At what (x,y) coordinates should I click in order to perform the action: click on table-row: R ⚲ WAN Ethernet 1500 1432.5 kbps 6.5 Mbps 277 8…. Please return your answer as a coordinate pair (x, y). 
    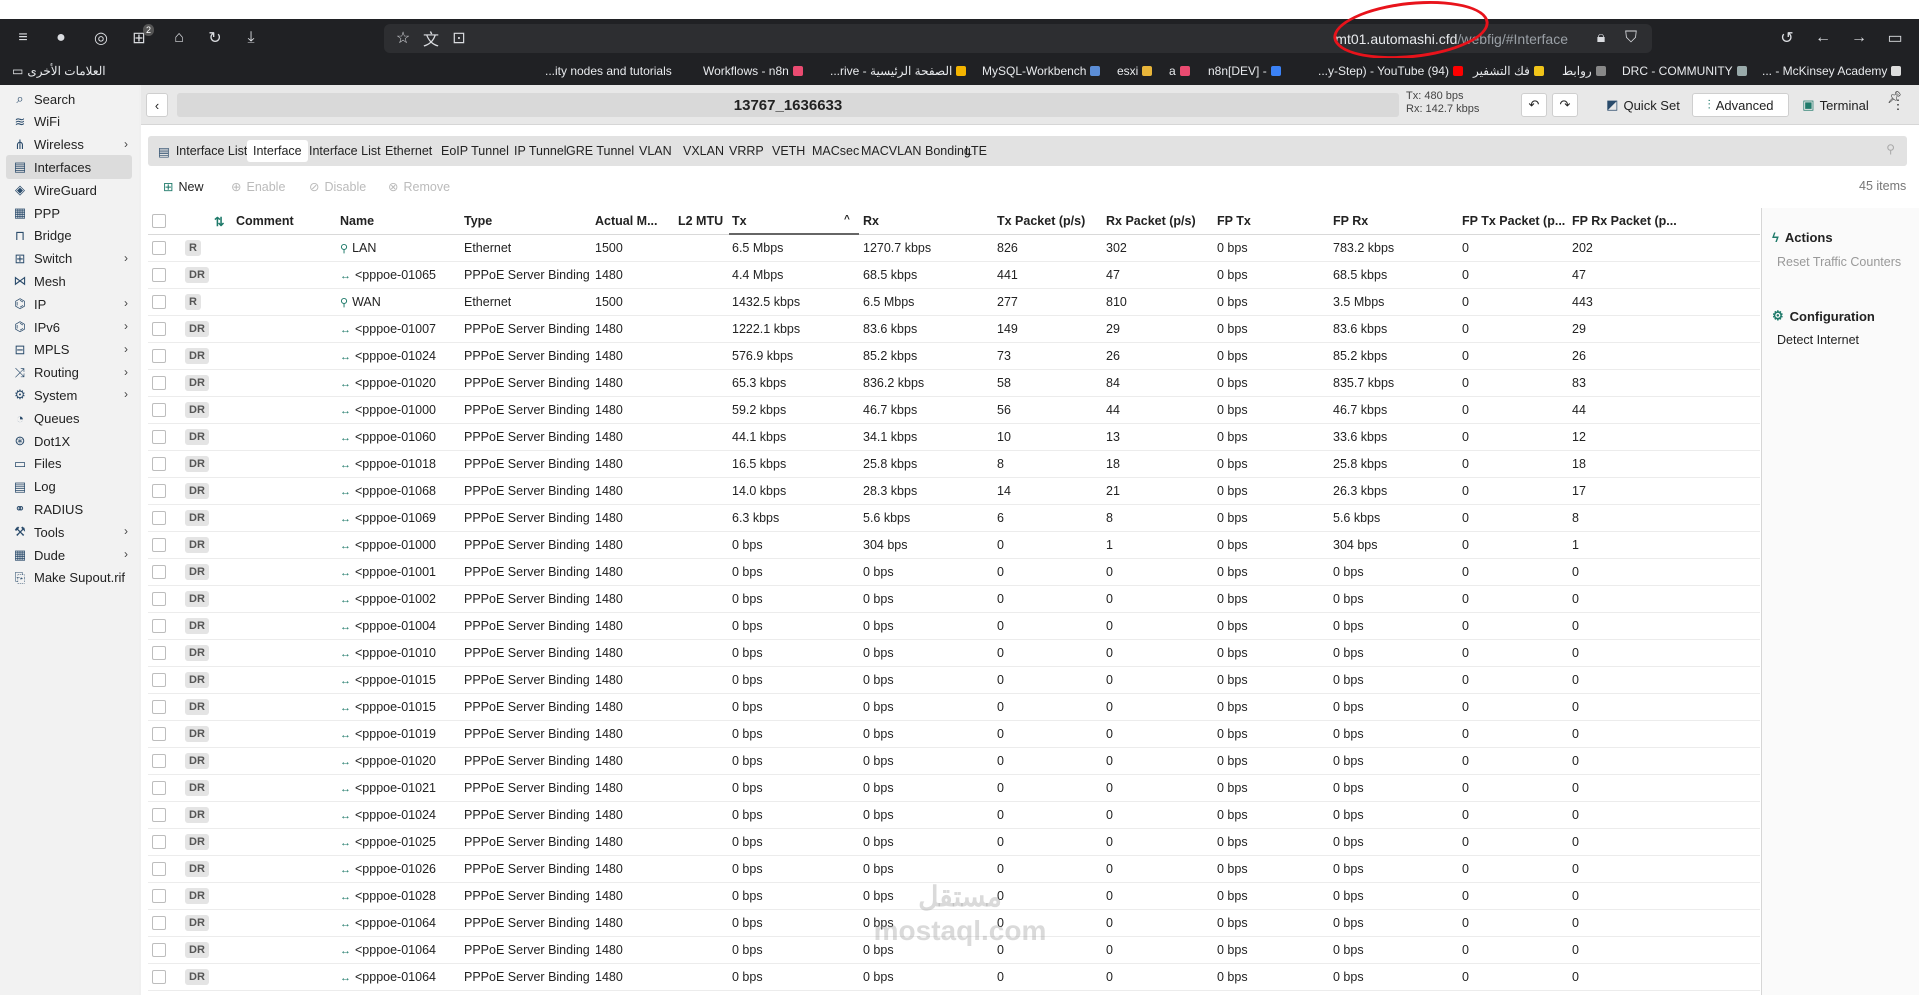
    Looking at the image, I should click on (954, 302).